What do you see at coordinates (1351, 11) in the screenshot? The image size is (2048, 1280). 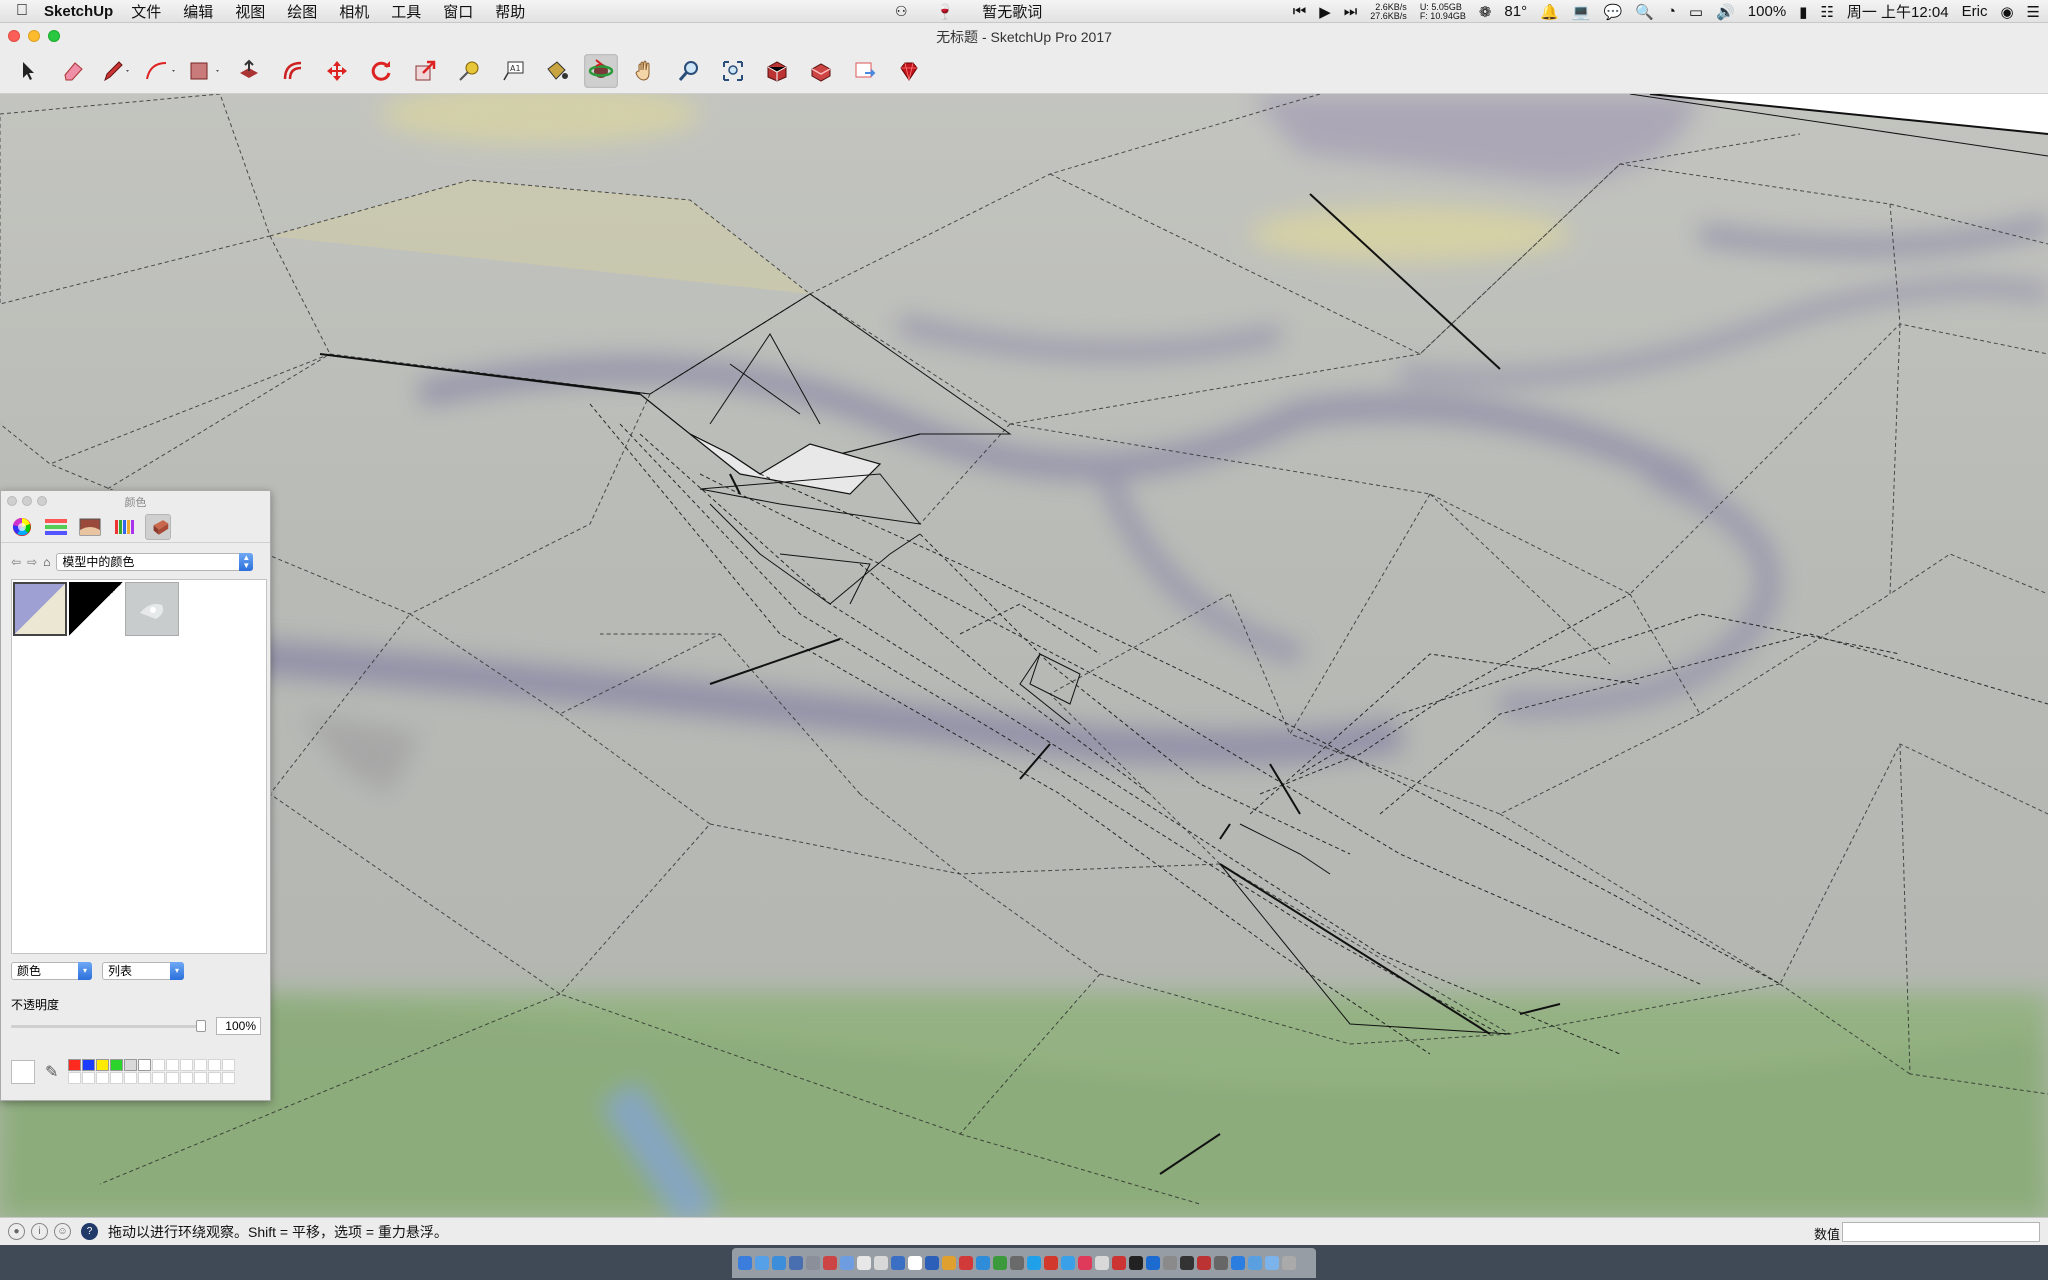 I see `next-track-icon: ⏭` at bounding box center [1351, 11].